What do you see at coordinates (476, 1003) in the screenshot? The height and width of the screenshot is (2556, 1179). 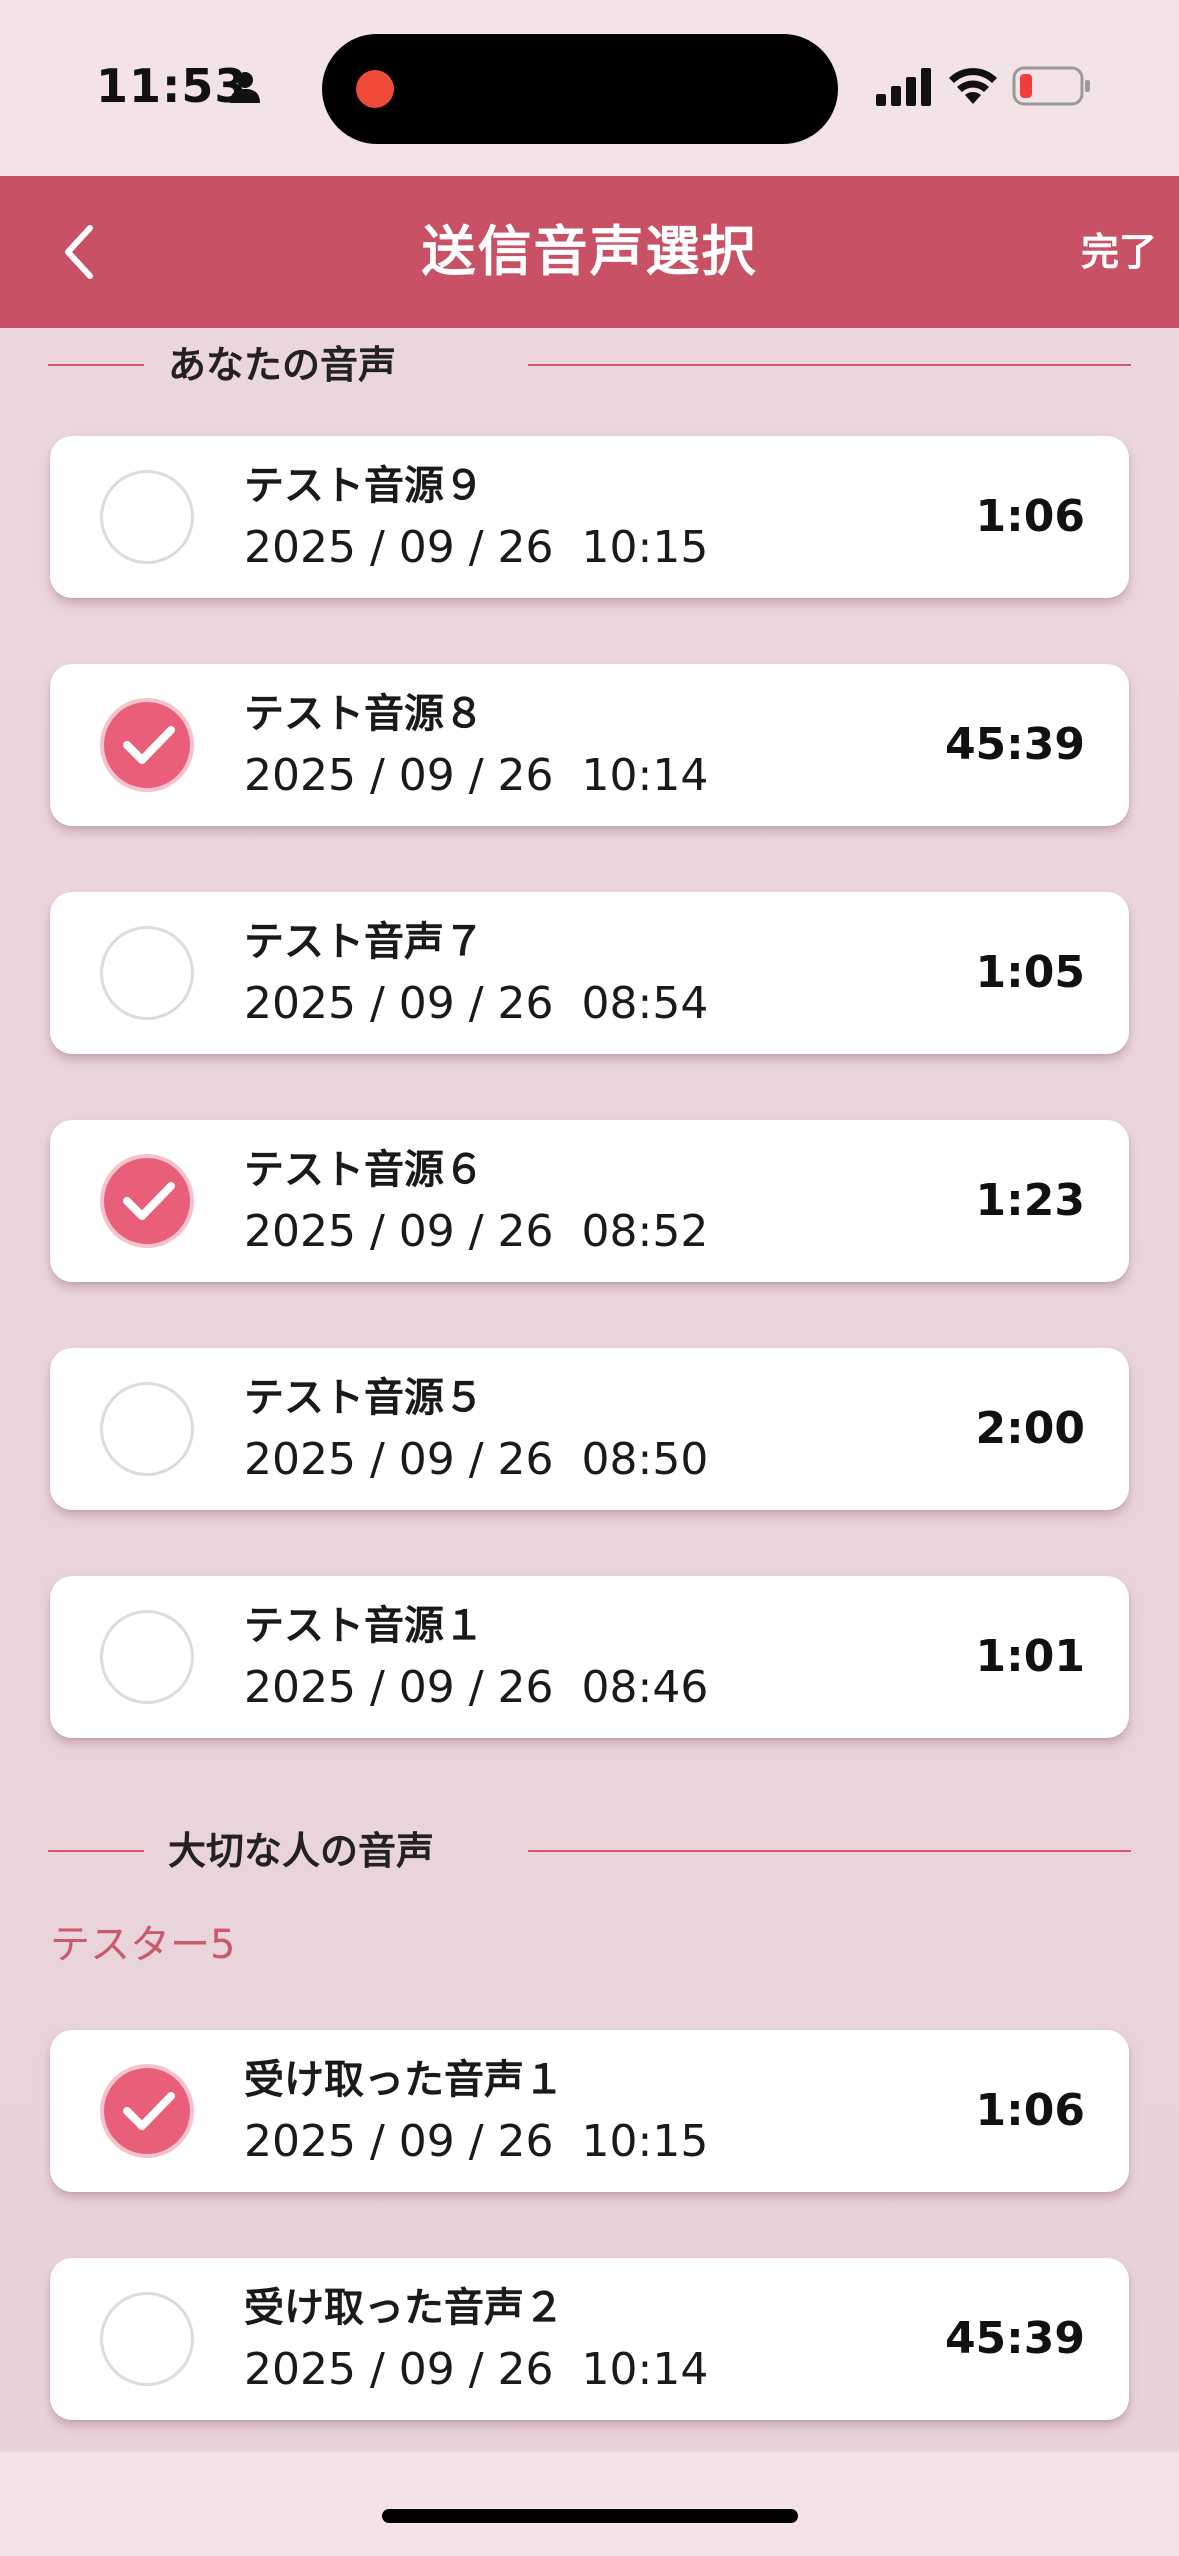 I see `voice-date: 2025 / 09 / 26 08:54` at bounding box center [476, 1003].